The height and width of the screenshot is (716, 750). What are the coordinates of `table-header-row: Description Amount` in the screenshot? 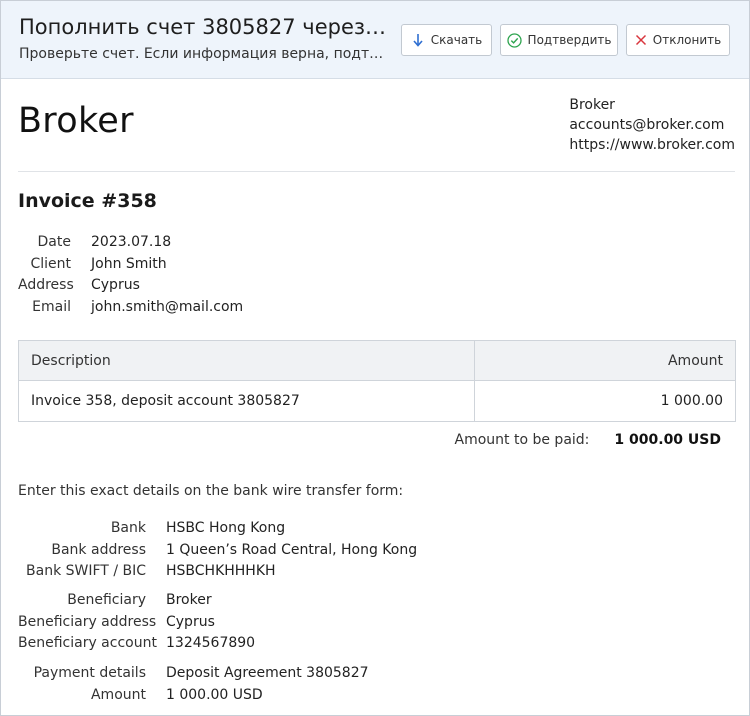 It's located at (377, 361).